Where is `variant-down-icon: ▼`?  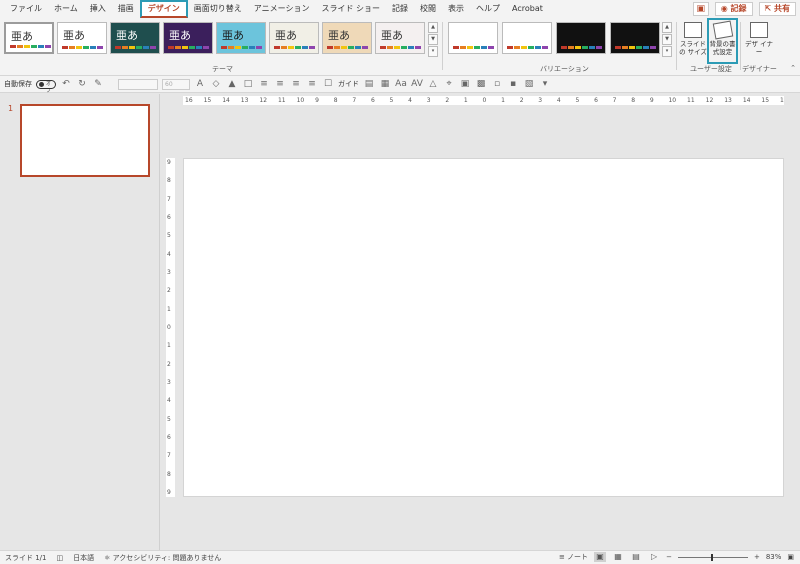
variant-down-icon: ▼ is located at coordinates (667, 39).